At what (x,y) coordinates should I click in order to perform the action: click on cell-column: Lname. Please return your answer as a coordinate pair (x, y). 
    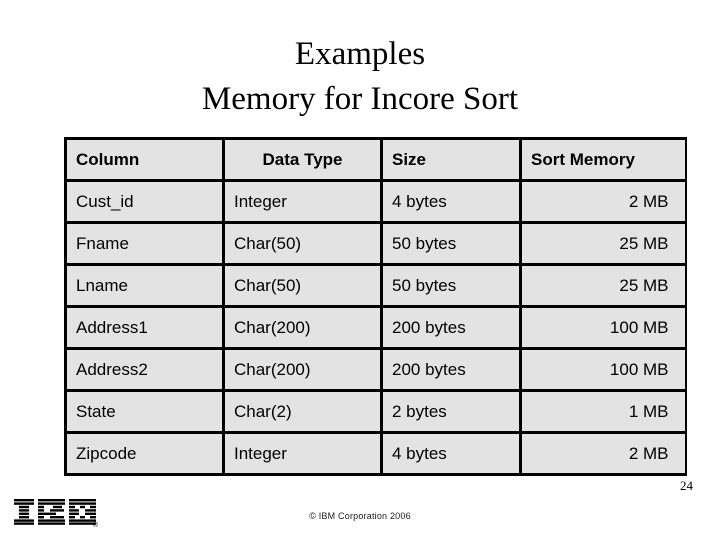
    Looking at the image, I should click on (145, 286).